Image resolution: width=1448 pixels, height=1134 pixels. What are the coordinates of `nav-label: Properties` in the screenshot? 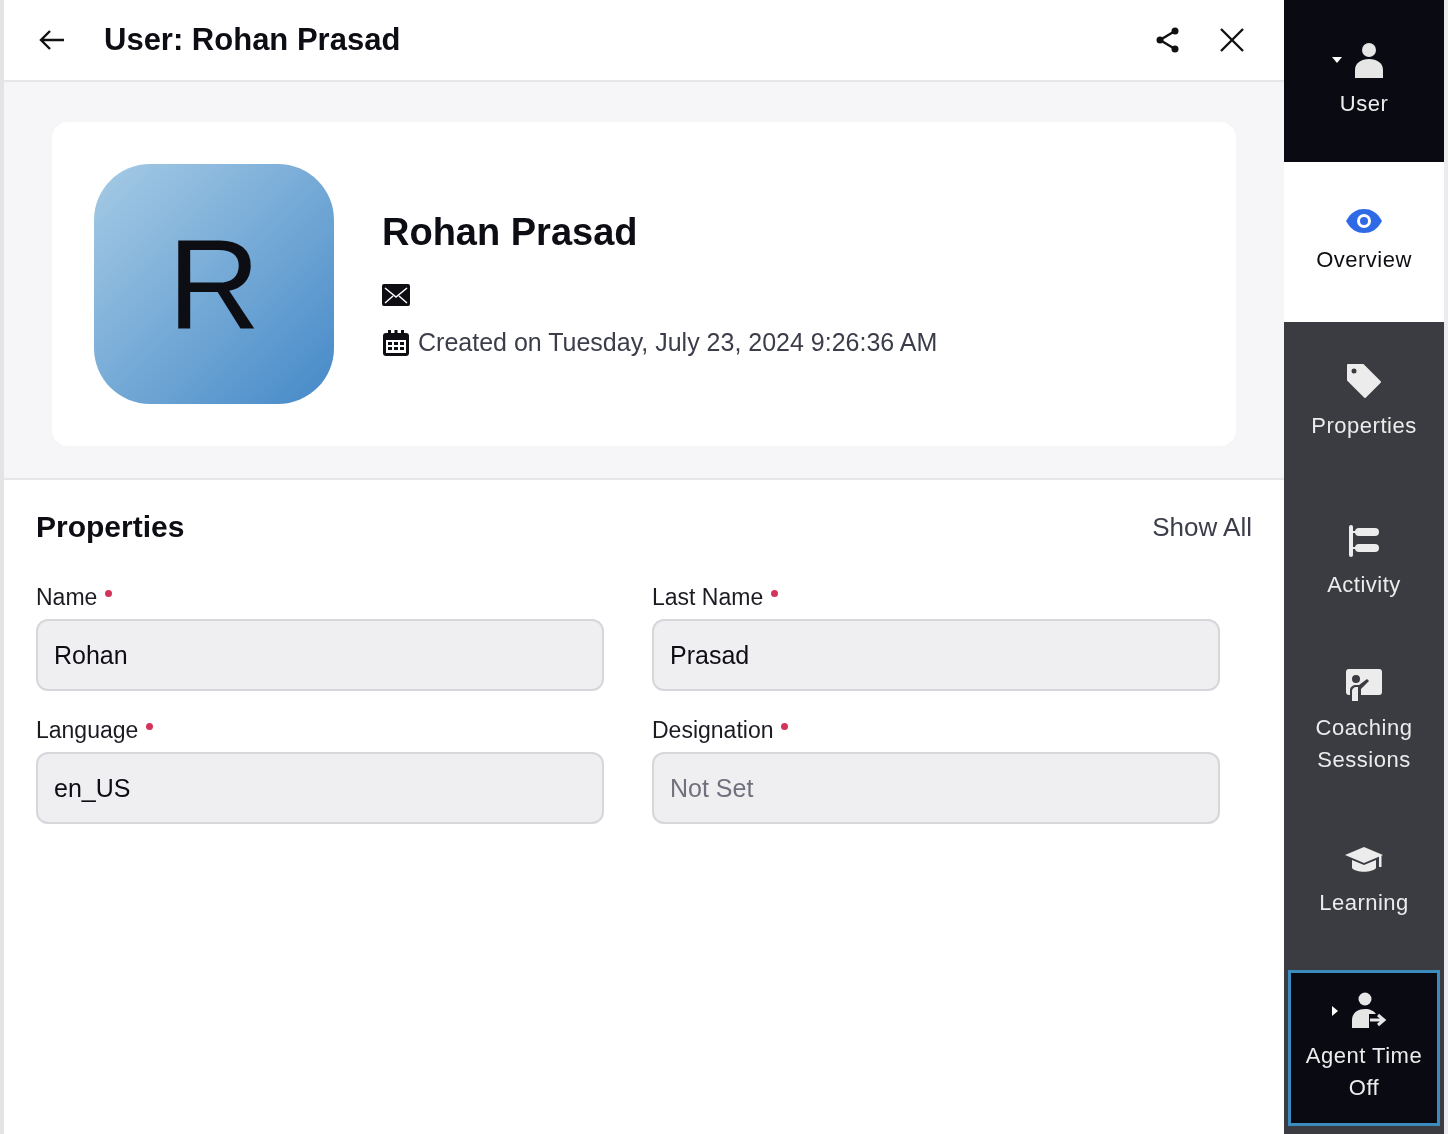 It's located at (1364, 426).